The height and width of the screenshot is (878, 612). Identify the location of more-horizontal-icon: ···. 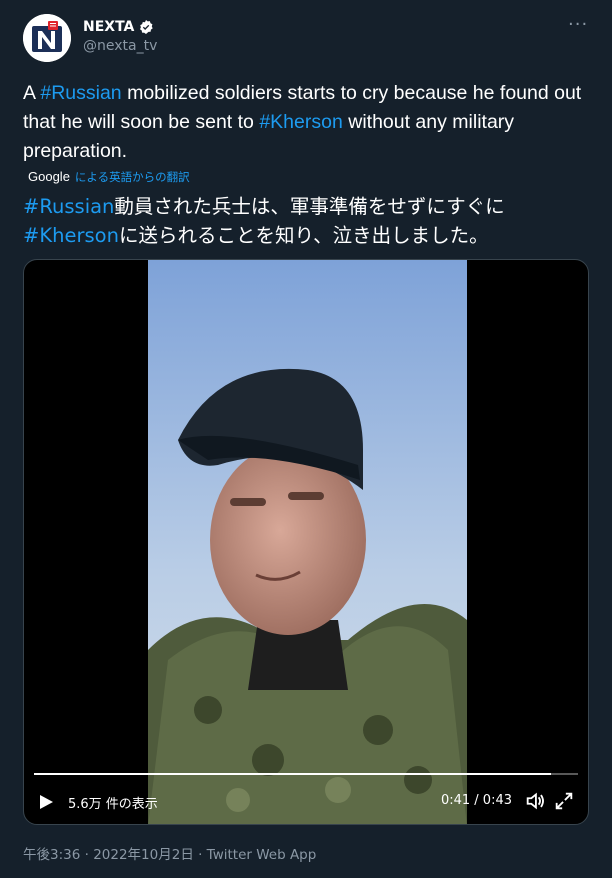
(578, 24).